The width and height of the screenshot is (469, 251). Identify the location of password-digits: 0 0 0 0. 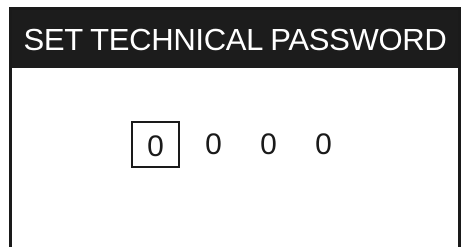
(241, 144).